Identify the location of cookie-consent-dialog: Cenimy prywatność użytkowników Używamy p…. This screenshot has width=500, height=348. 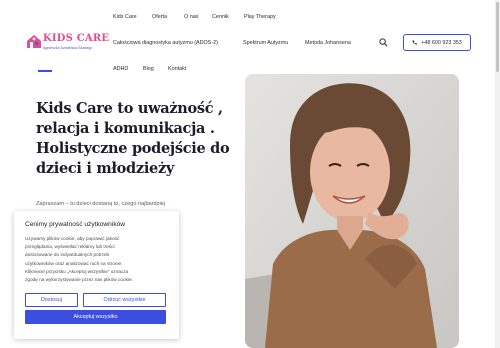
(96, 275).